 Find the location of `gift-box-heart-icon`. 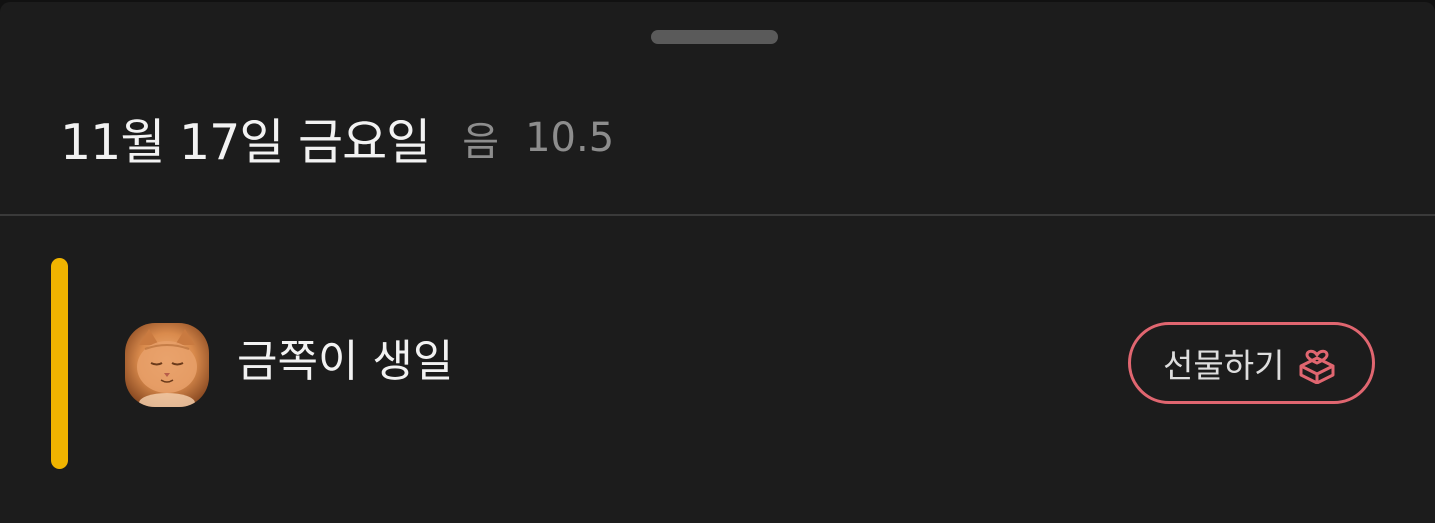

gift-box-heart-icon is located at coordinates (1317, 363).